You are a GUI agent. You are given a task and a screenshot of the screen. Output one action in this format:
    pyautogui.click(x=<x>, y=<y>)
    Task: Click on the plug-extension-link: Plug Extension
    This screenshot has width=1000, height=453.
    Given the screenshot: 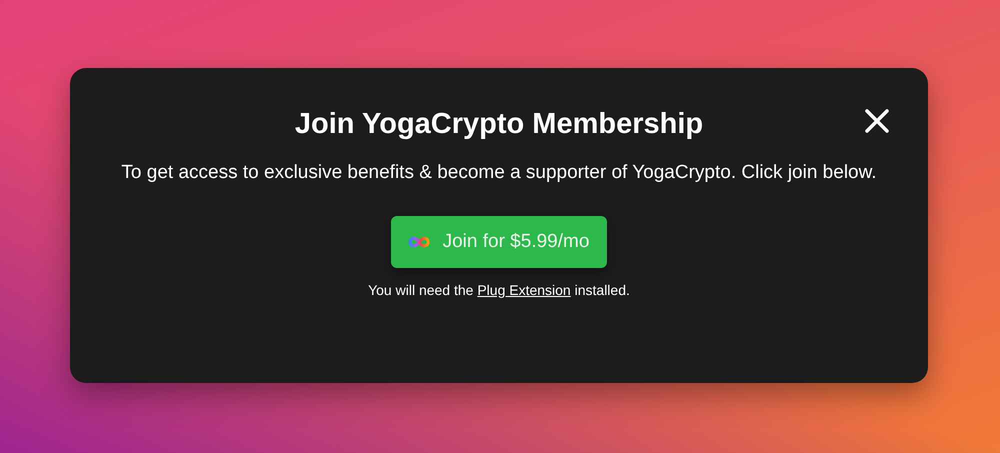 What is the action you would take?
    pyautogui.click(x=524, y=290)
    